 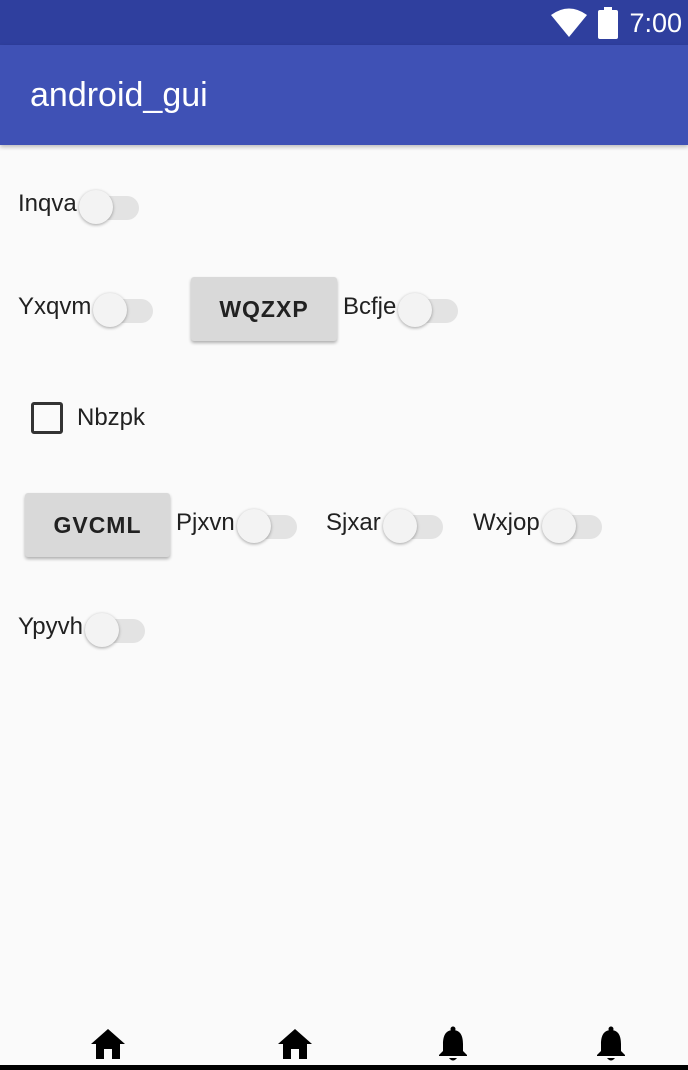 I want to click on switch-inqva, so click(x=109, y=206).